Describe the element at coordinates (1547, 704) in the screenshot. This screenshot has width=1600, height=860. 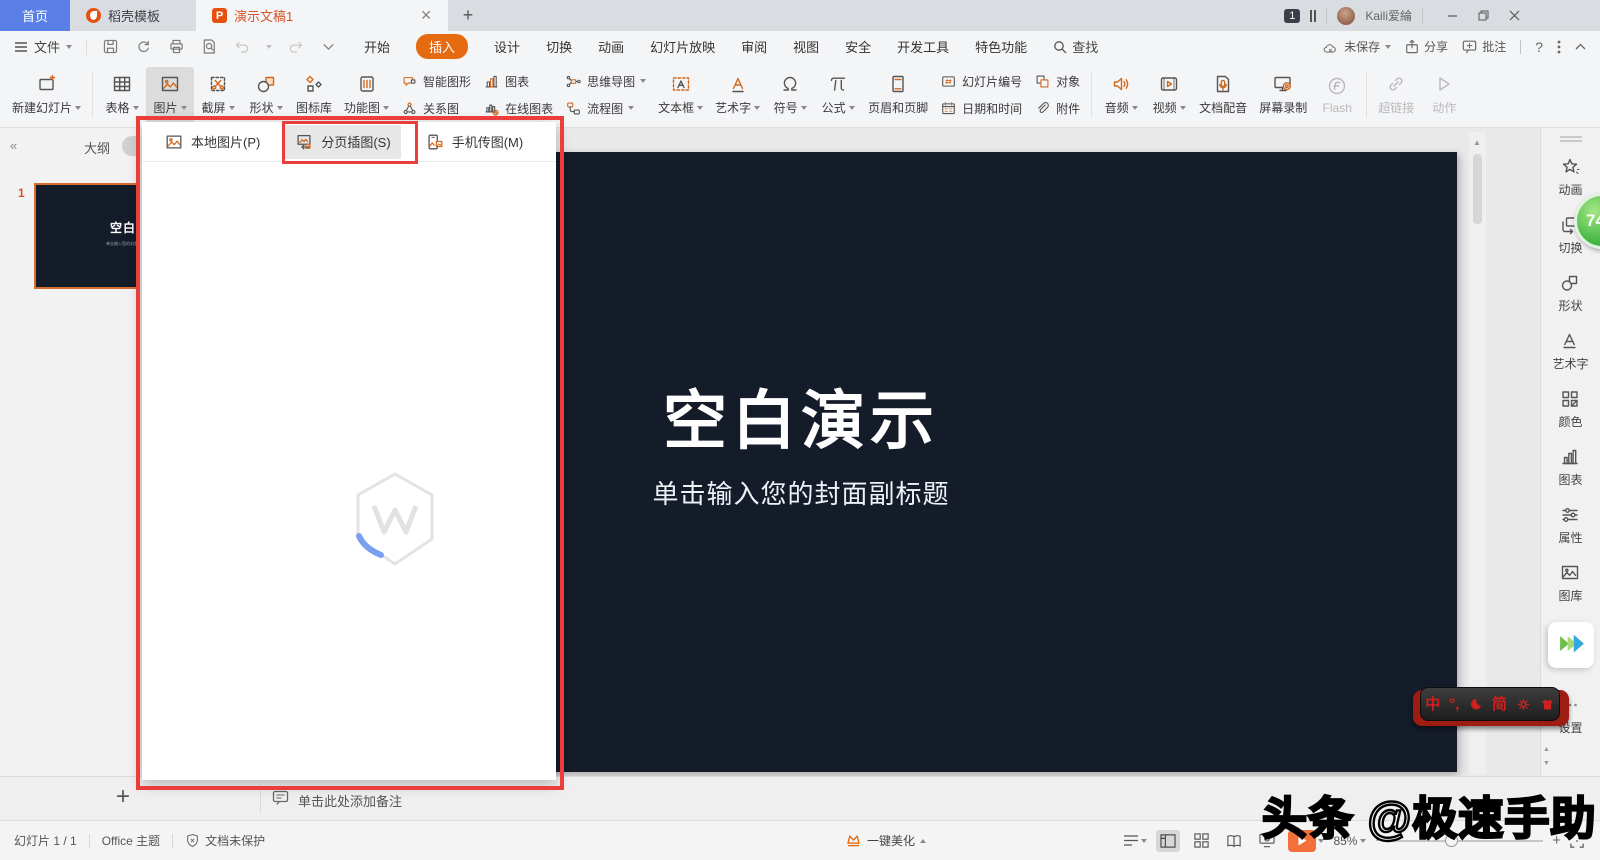
I see `ime-shirt-icon` at that location.